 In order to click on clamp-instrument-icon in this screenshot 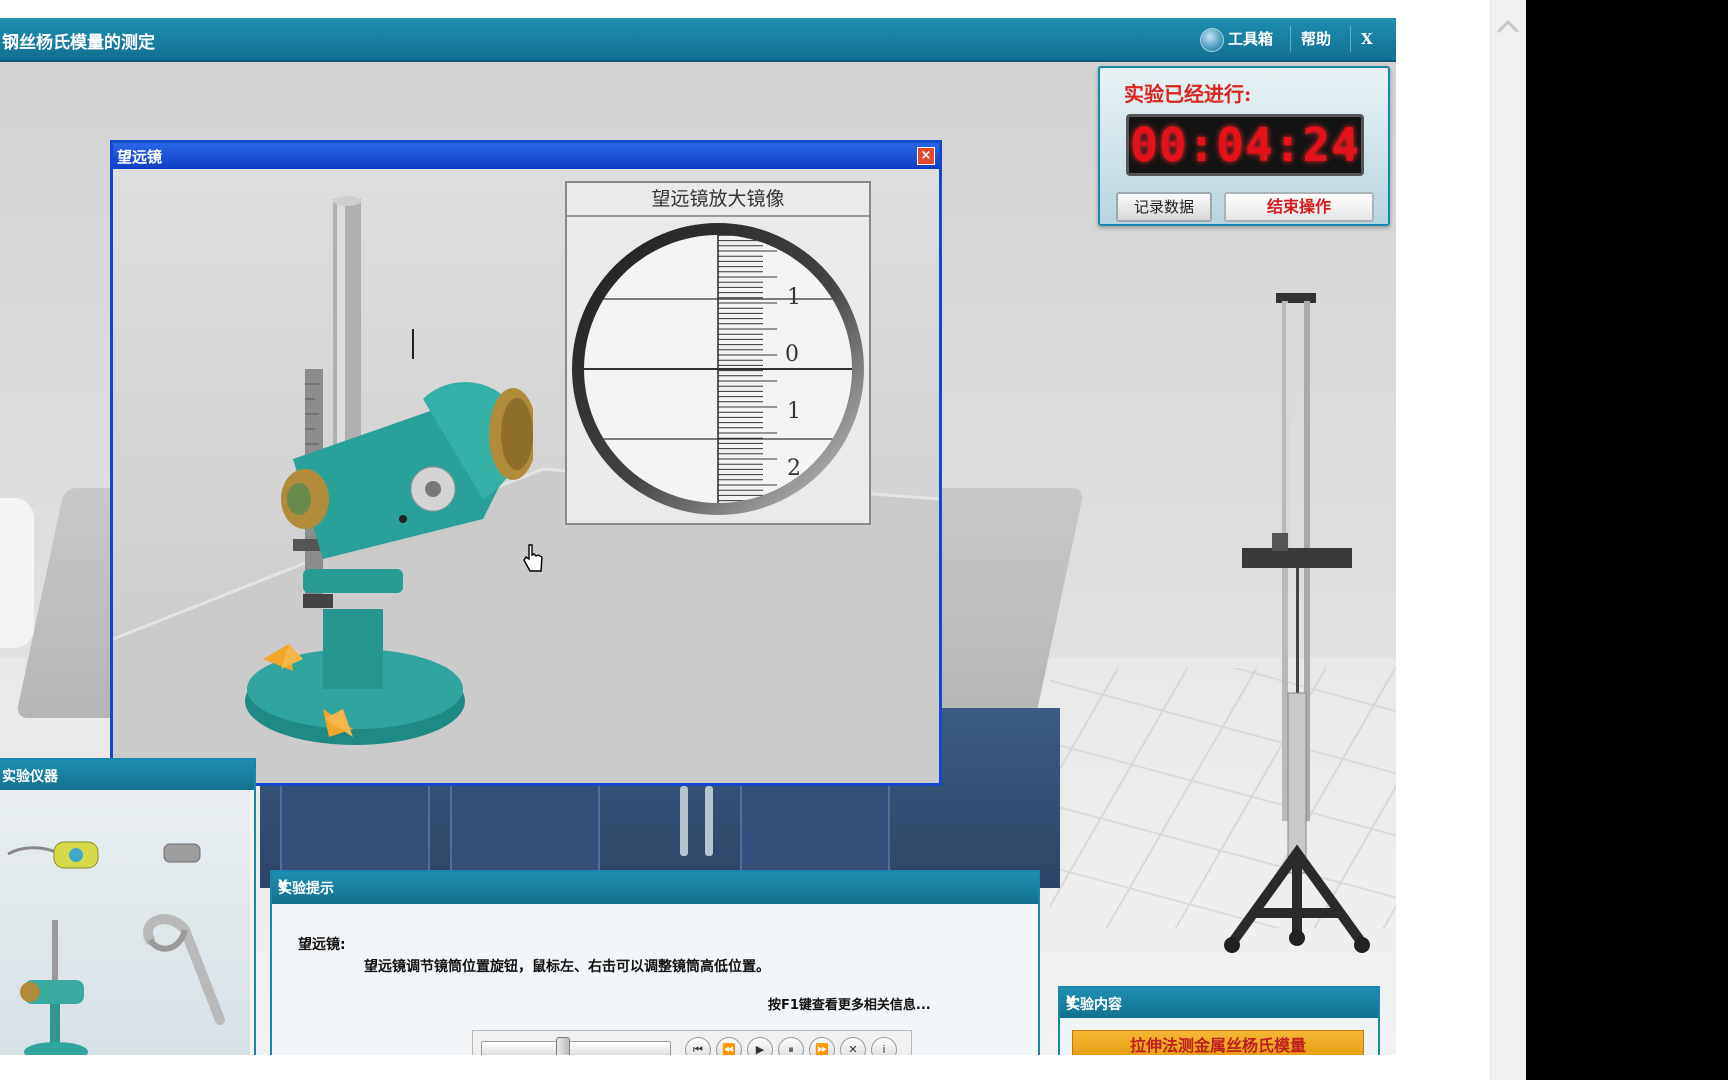, I will do `click(180, 975)`.